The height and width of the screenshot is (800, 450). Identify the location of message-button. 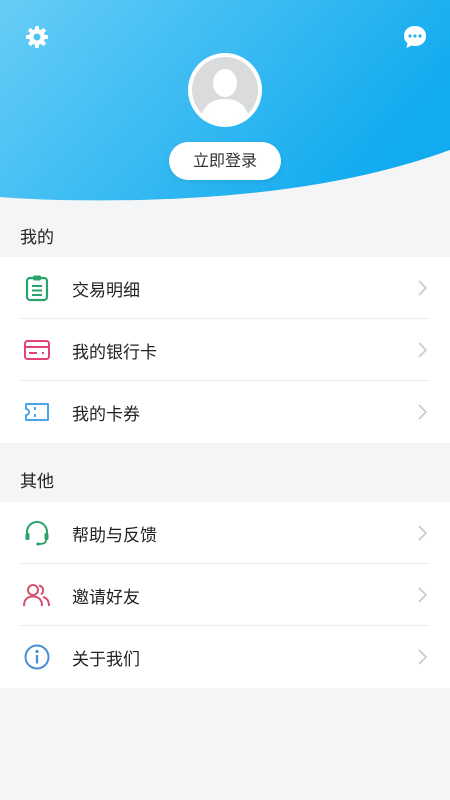
(415, 37).